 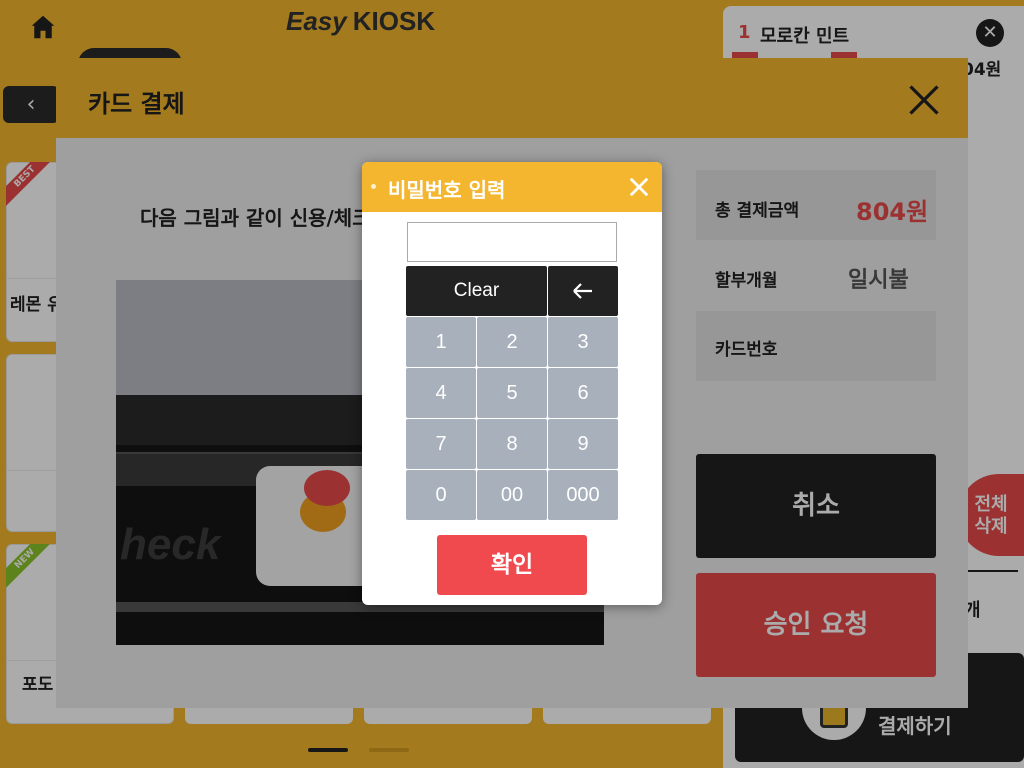 What do you see at coordinates (639, 187) in the screenshot?
I see `close-icon` at bounding box center [639, 187].